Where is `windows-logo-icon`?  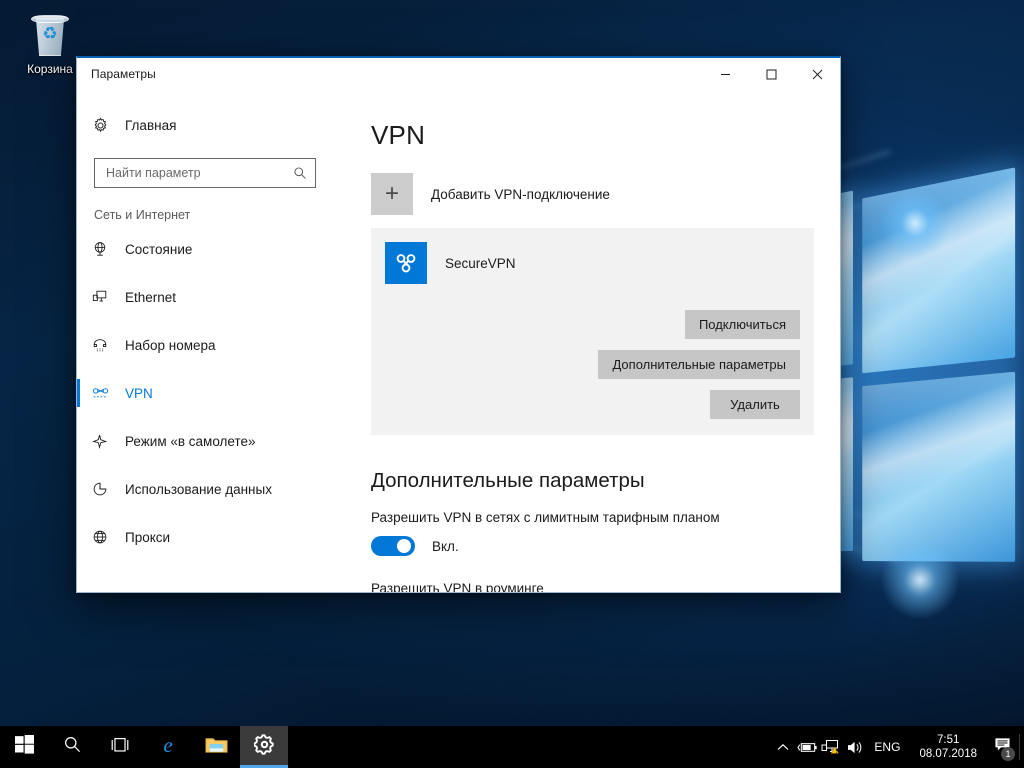 windows-logo-icon is located at coordinates (24, 747).